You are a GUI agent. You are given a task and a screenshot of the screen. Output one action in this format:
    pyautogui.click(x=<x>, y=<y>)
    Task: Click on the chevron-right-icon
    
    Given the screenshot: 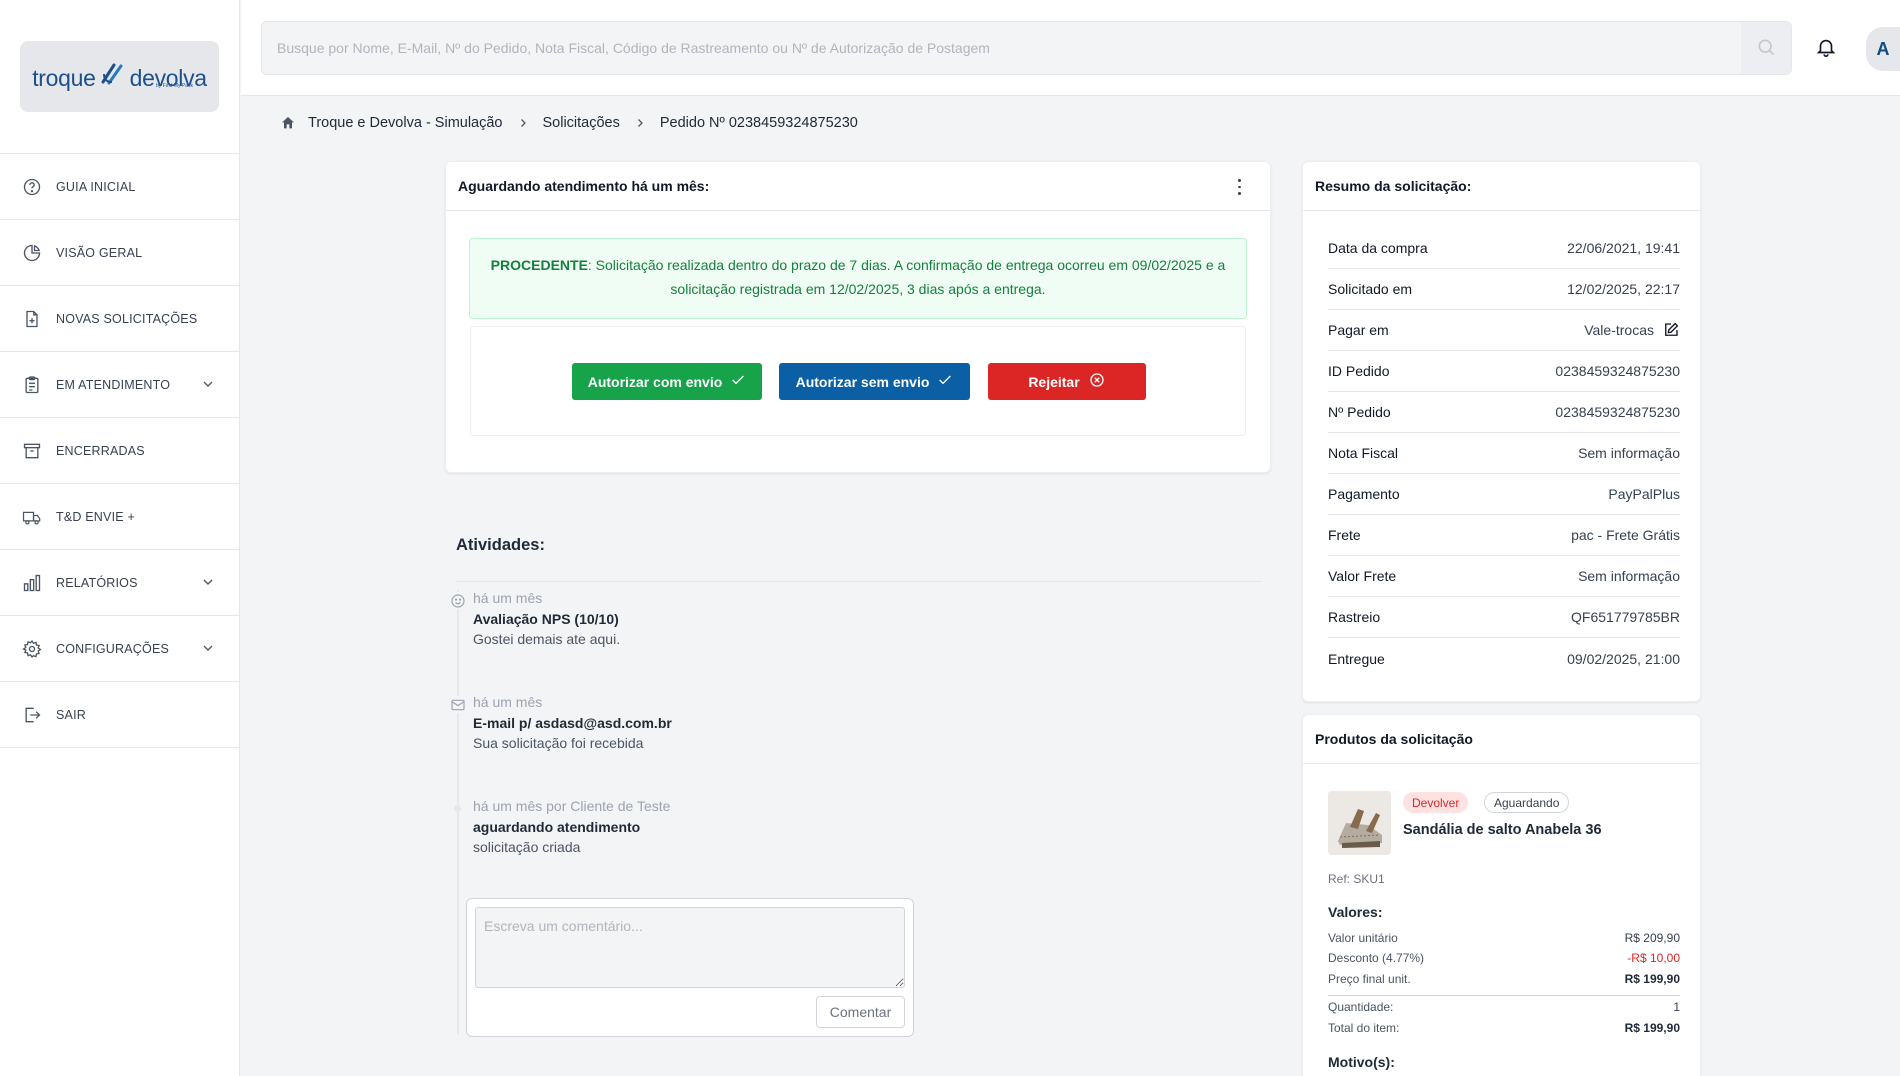 What is the action you would take?
    pyautogui.click(x=640, y=123)
    